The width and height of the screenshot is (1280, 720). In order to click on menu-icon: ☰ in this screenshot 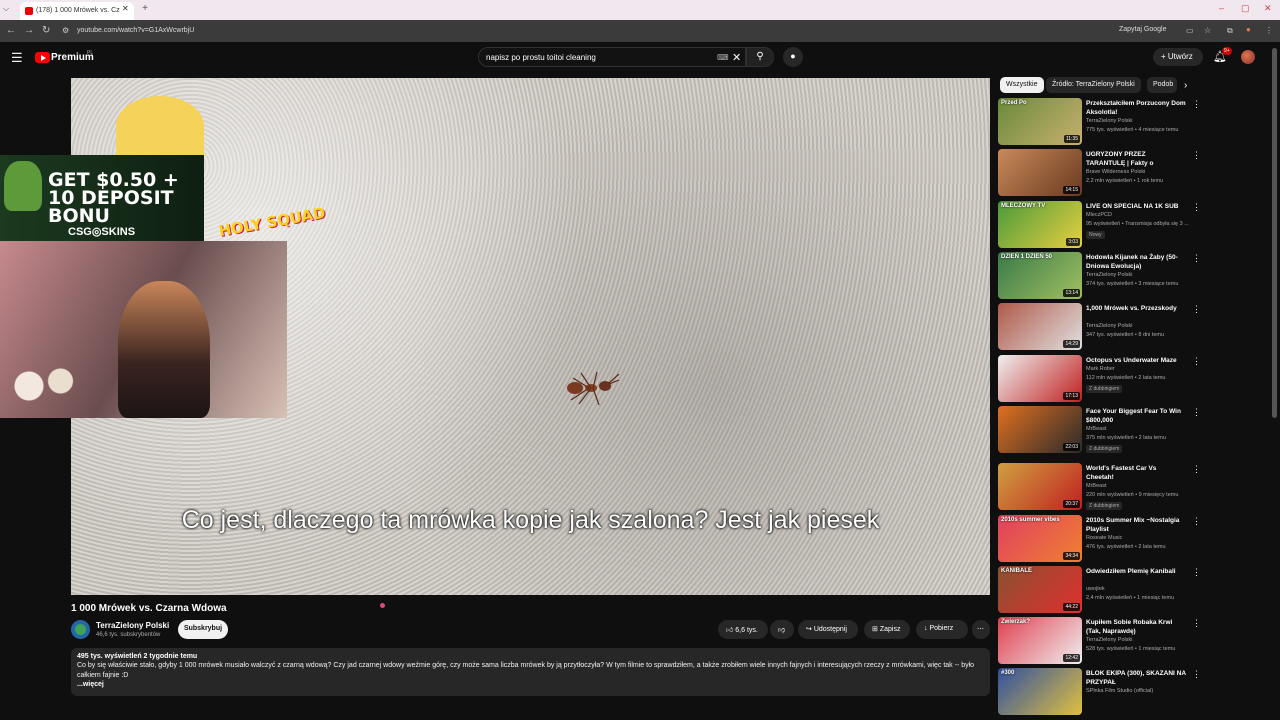, I will do `click(17, 58)`.